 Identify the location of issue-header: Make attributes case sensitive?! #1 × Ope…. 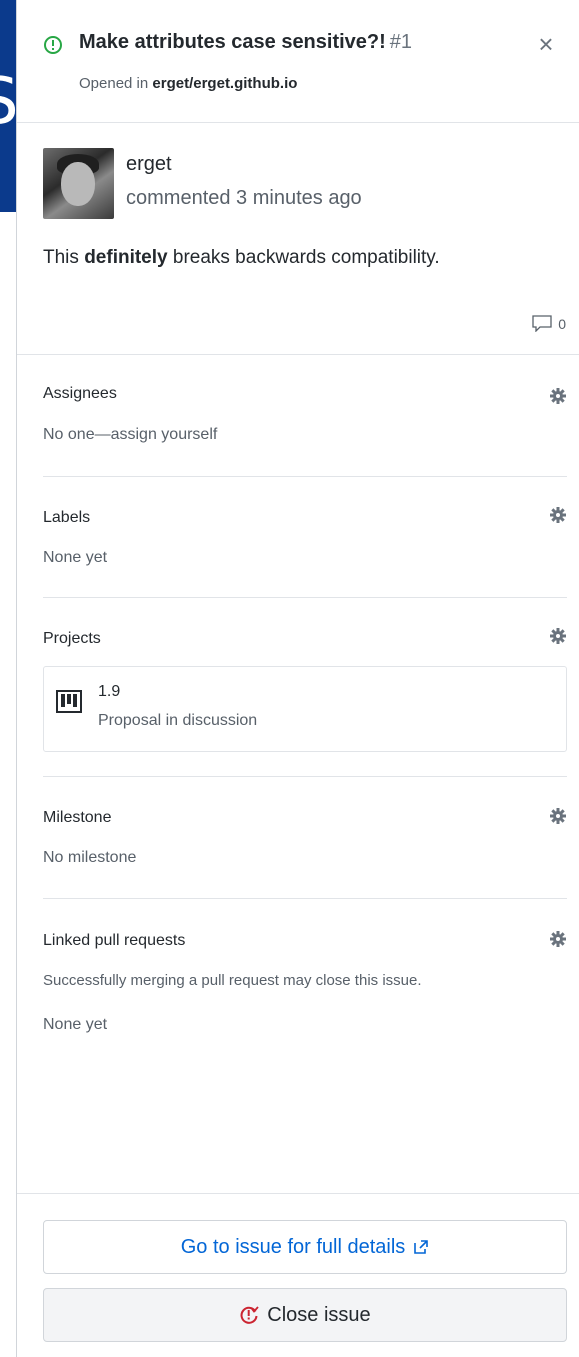
(298, 61).